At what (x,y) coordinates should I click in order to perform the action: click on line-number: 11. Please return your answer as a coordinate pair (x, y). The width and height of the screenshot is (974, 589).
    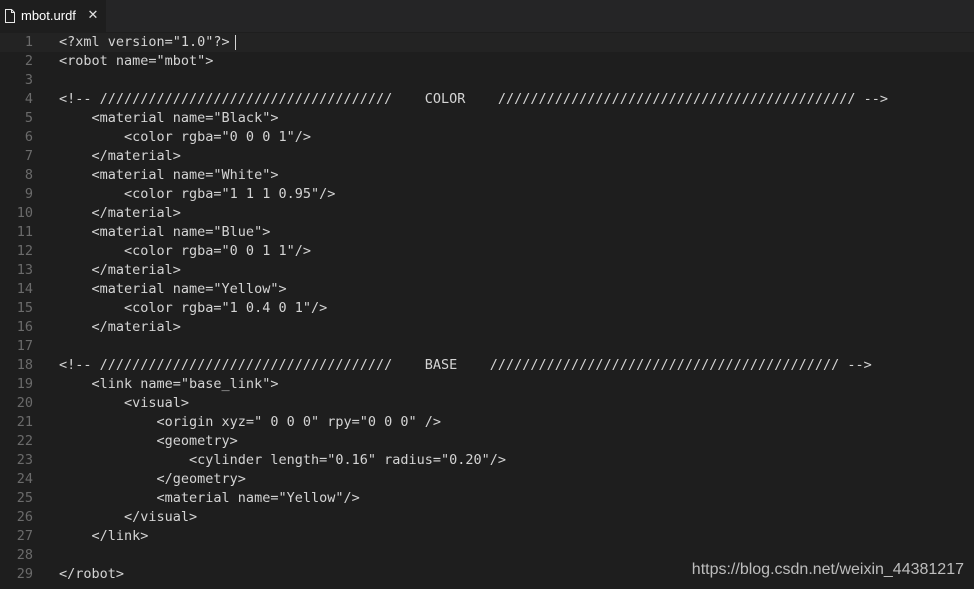
    Looking at the image, I should click on (24, 232).